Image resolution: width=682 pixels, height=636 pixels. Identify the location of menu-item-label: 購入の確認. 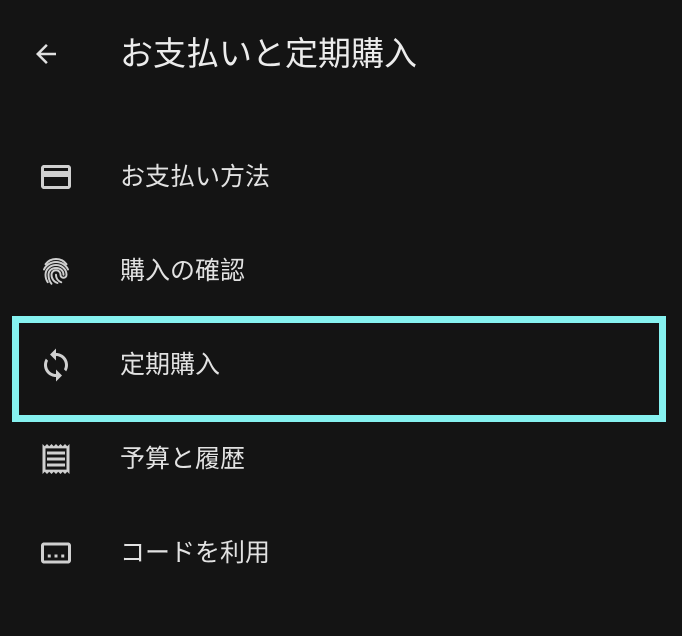
(183, 270).